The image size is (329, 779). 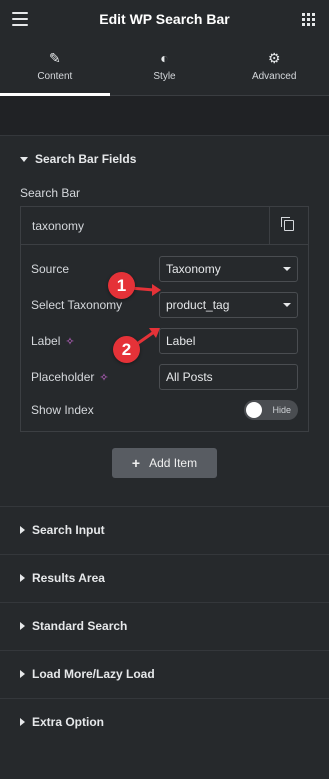 What do you see at coordinates (93, 674) in the screenshot?
I see `section-title: Load More/Lazy Load` at bounding box center [93, 674].